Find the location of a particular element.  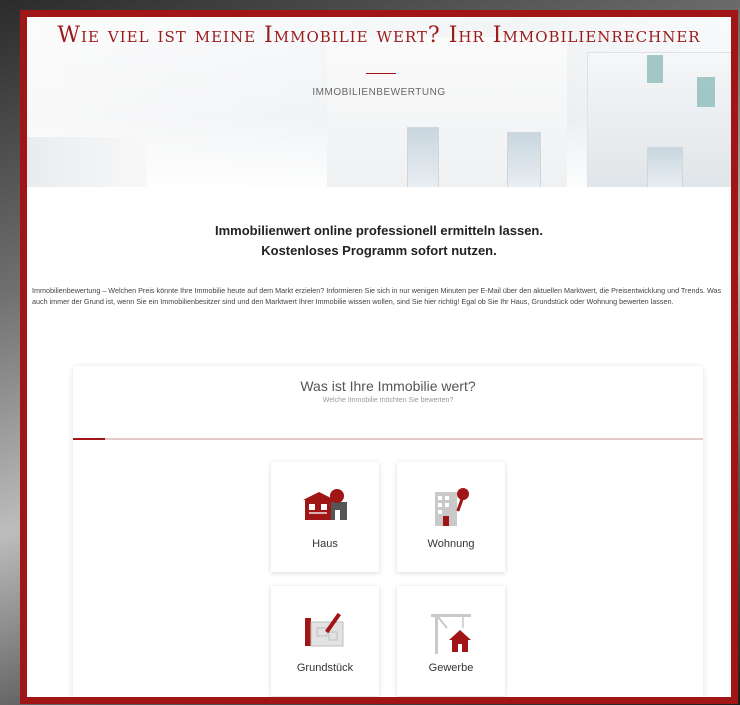

page-subtitle: IMMOBILIENBEWERTUNG is located at coordinates (379, 92).